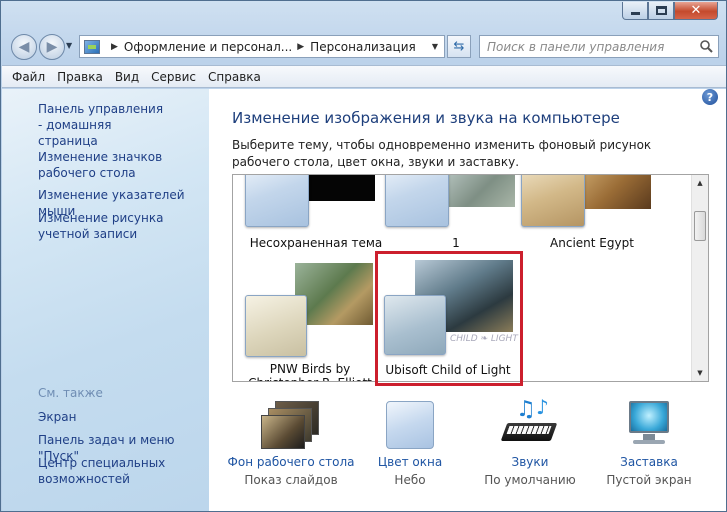  Describe the element at coordinates (123, 417) in the screenshot. I see `display-link: Экран` at that location.